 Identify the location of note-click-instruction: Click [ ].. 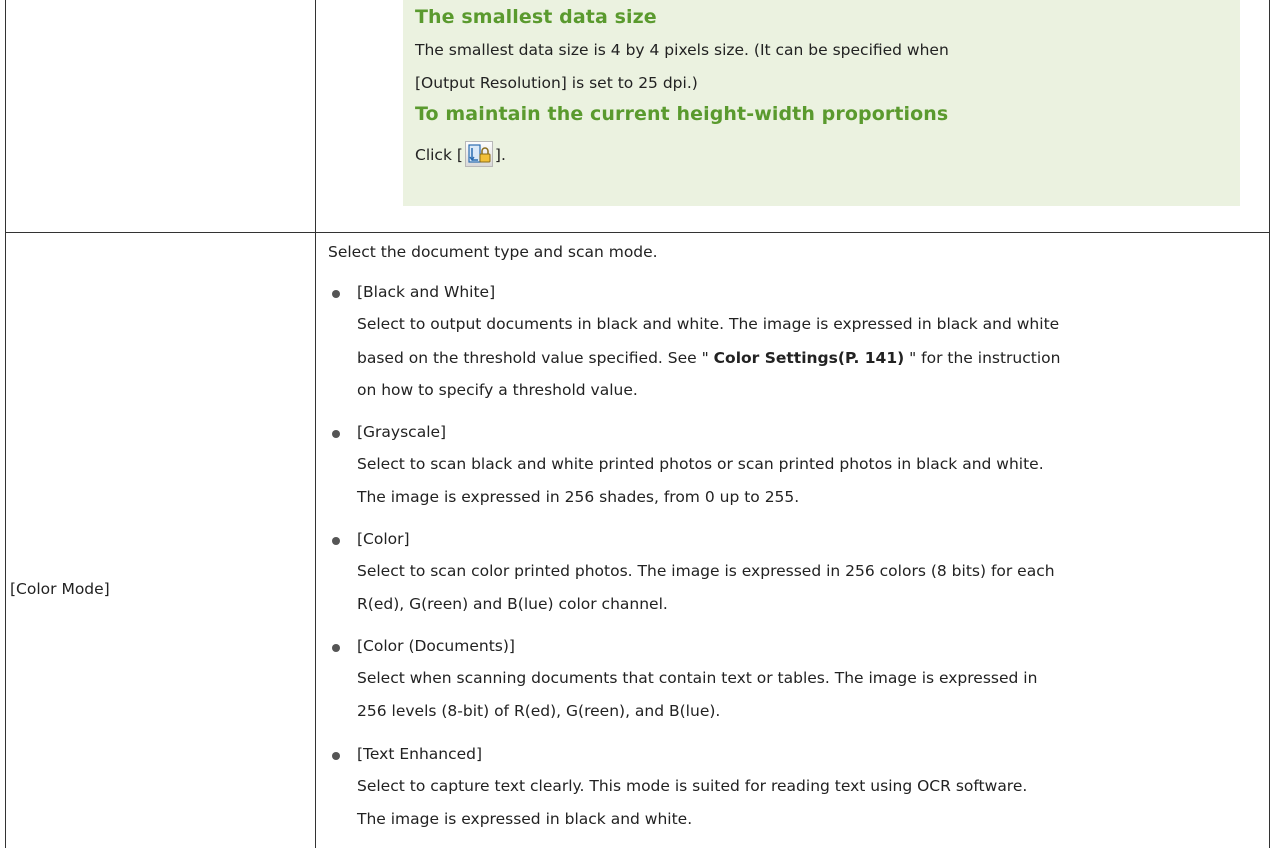
(460, 154).